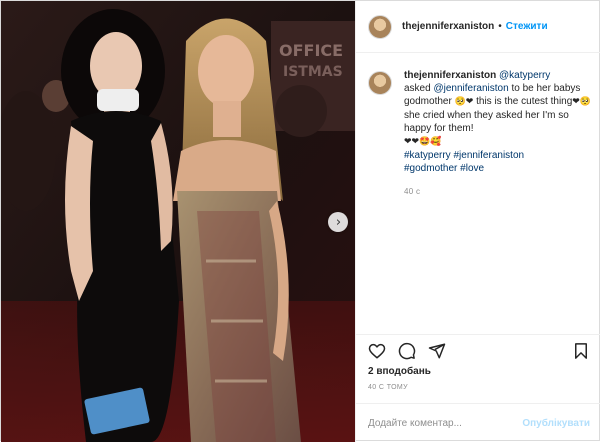  What do you see at coordinates (380, 26) in the screenshot?
I see `author-avatar` at bounding box center [380, 26].